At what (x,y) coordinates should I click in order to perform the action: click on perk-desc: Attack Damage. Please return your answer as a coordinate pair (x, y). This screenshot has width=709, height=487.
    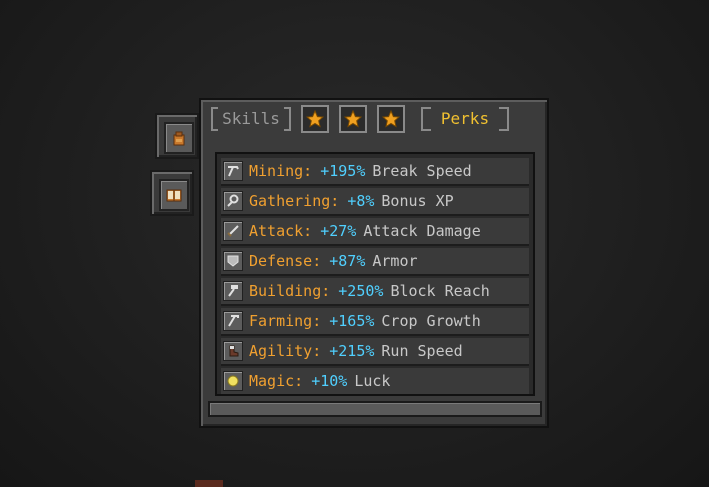
    Looking at the image, I should click on (422, 231).